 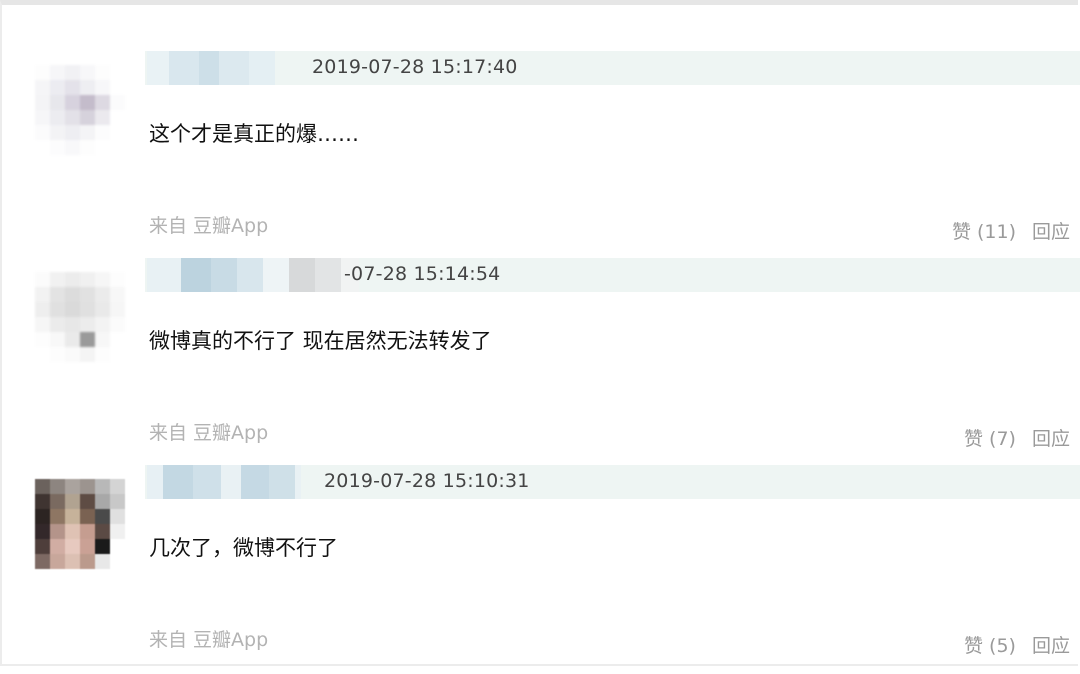 I want to click on like-button: 赞 (7), so click(x=990, y=437).